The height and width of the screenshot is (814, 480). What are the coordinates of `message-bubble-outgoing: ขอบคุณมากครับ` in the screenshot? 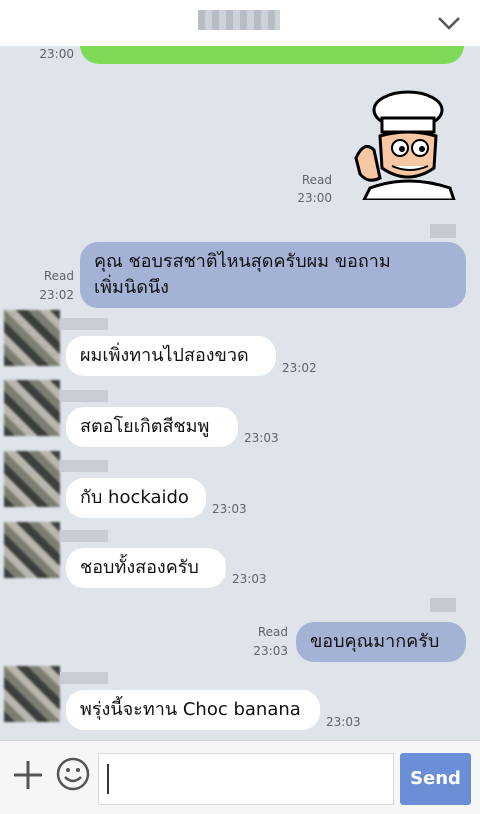 It's located at (381, 642).